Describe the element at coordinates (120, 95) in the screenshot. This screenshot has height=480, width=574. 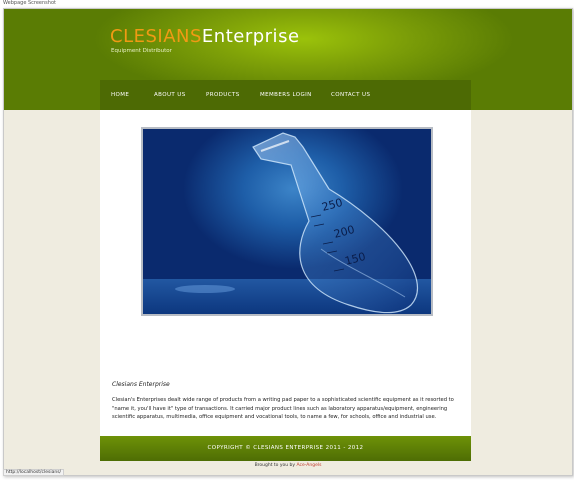
I see `nav-home: HOME` at that location.